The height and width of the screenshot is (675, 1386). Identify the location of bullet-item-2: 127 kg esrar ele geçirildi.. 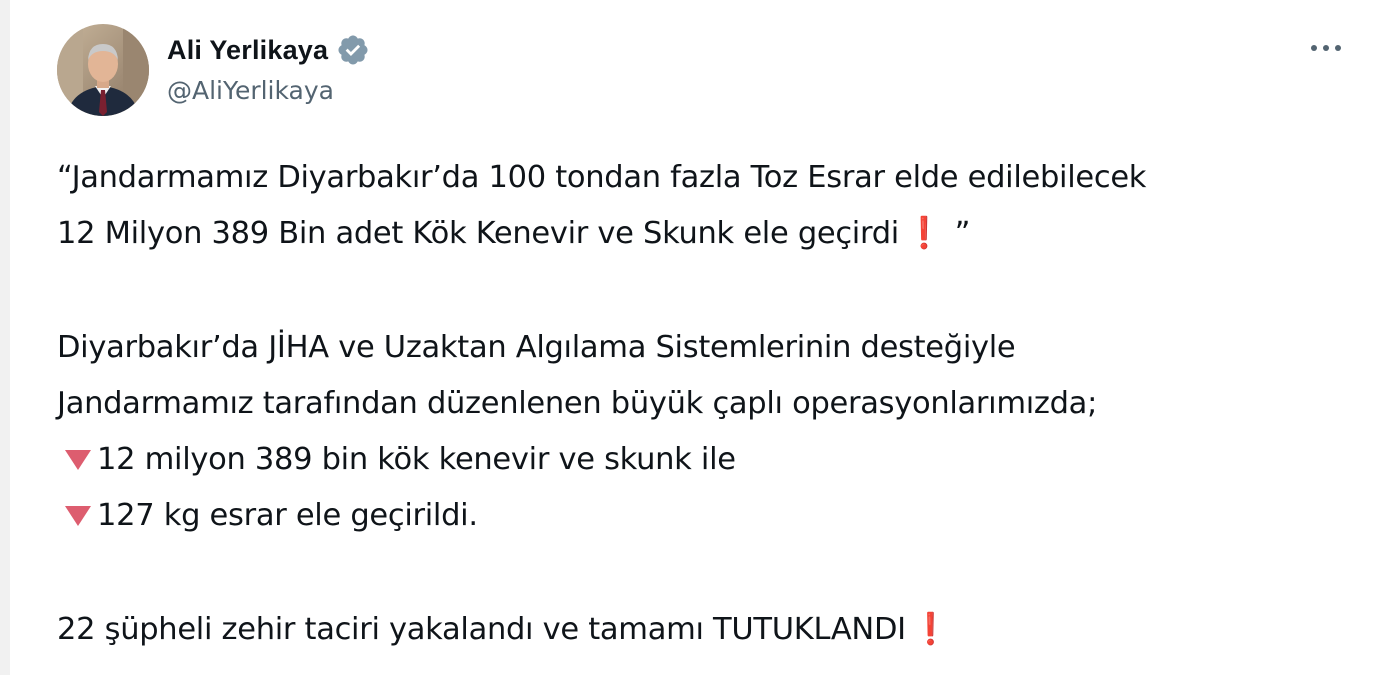
(717, 516).